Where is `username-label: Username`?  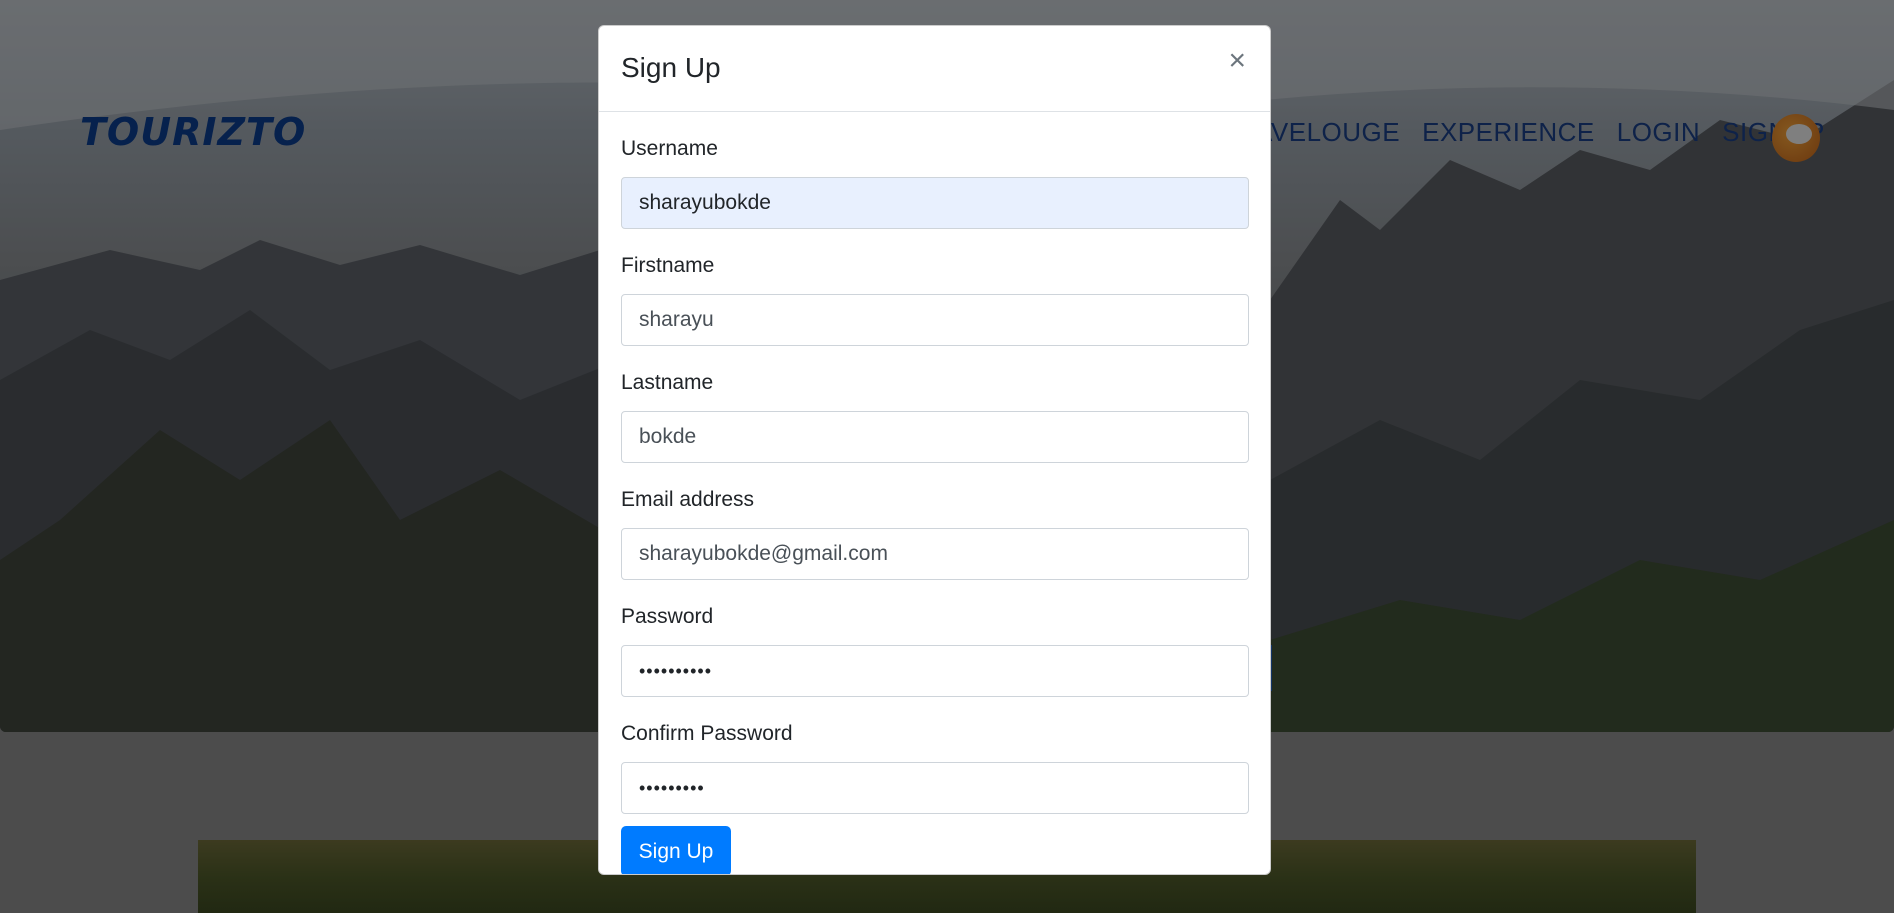
username-label: Username is located at coordinates (669, 148).